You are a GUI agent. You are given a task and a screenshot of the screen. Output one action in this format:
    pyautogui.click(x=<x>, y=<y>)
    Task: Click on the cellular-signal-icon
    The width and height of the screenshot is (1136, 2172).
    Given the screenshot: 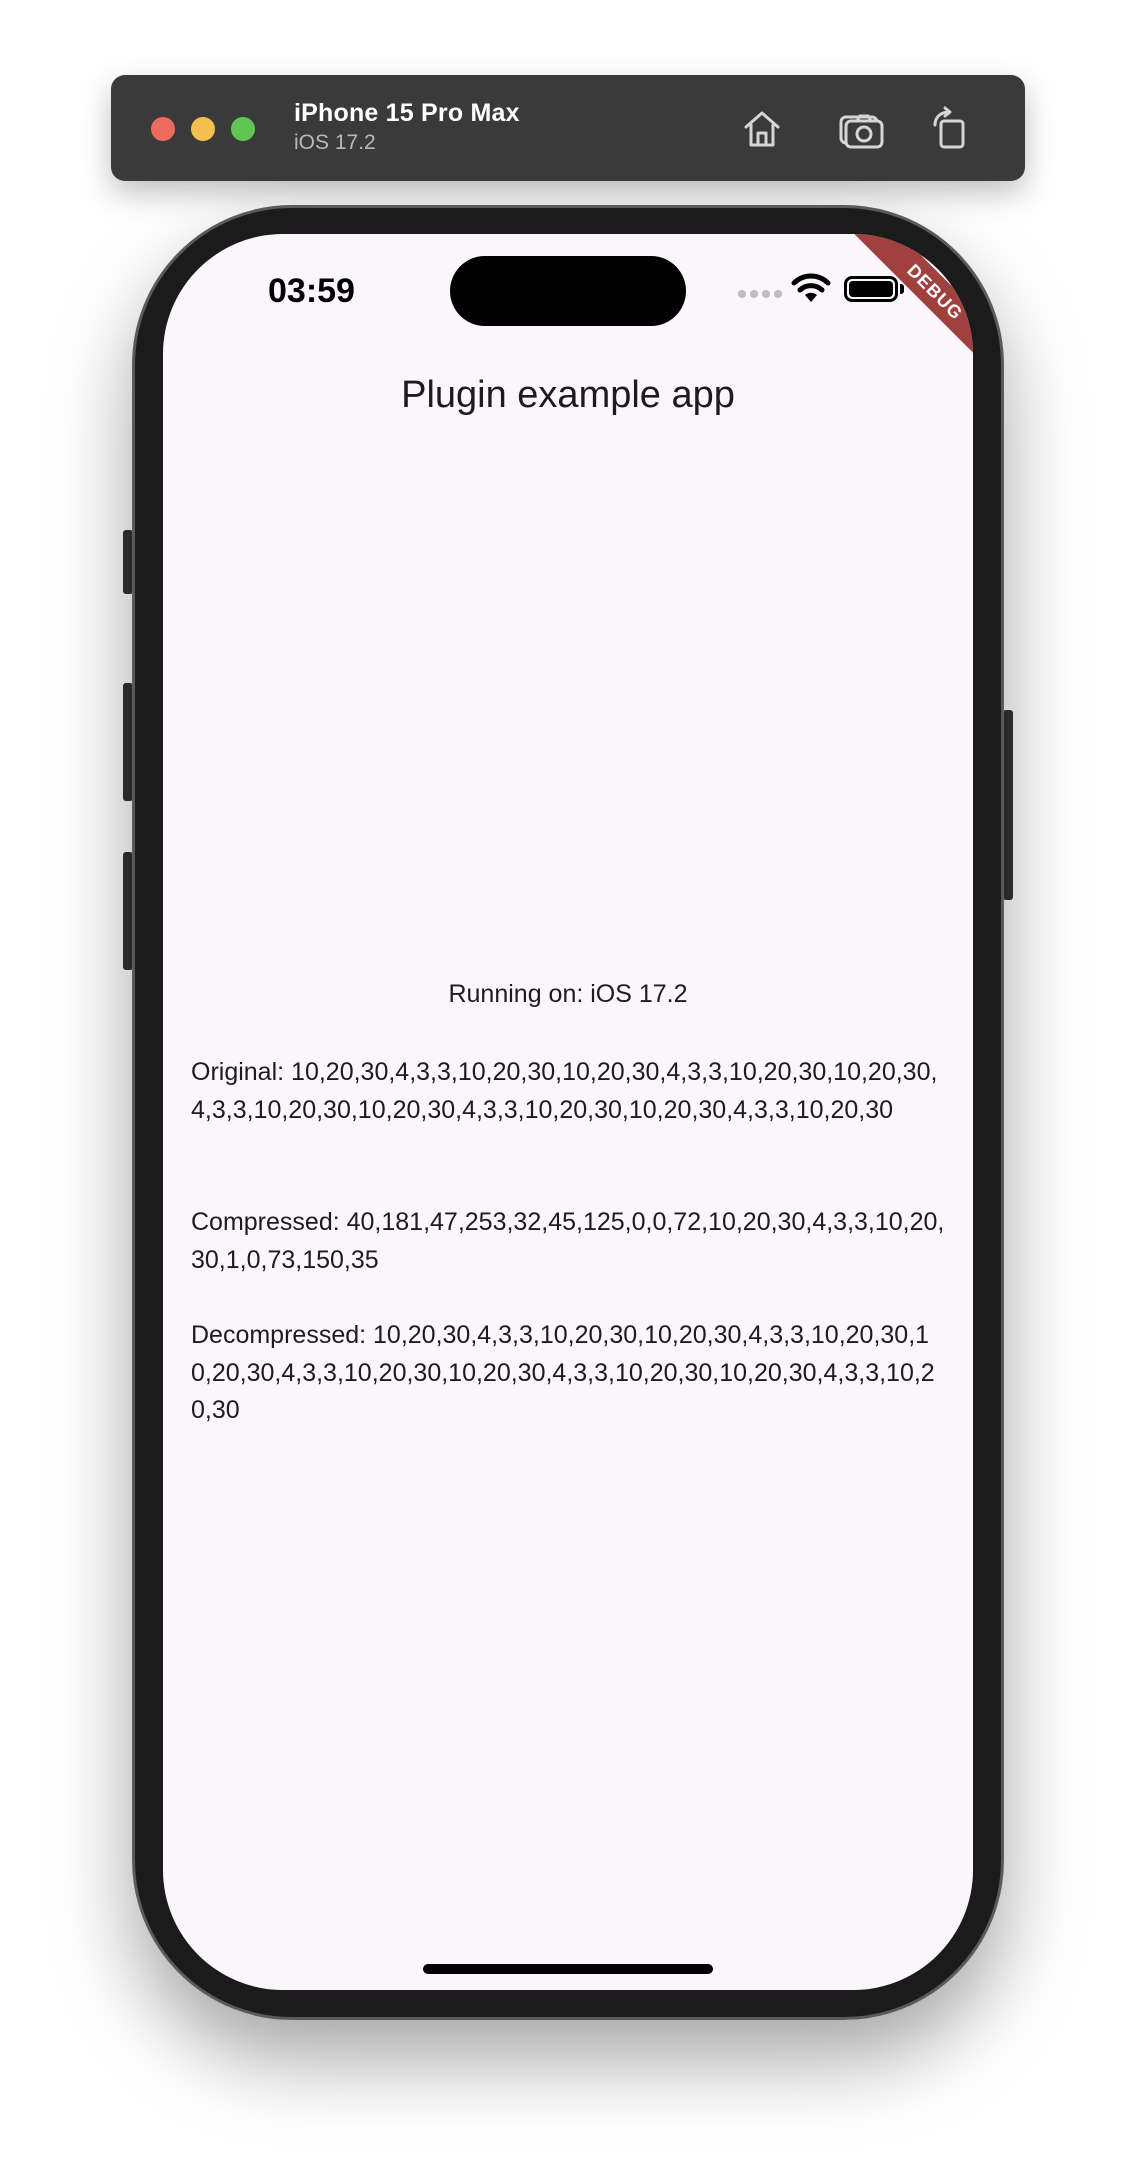 What is the action you would take?
    pyautogui.click(x=760, y=294)
    